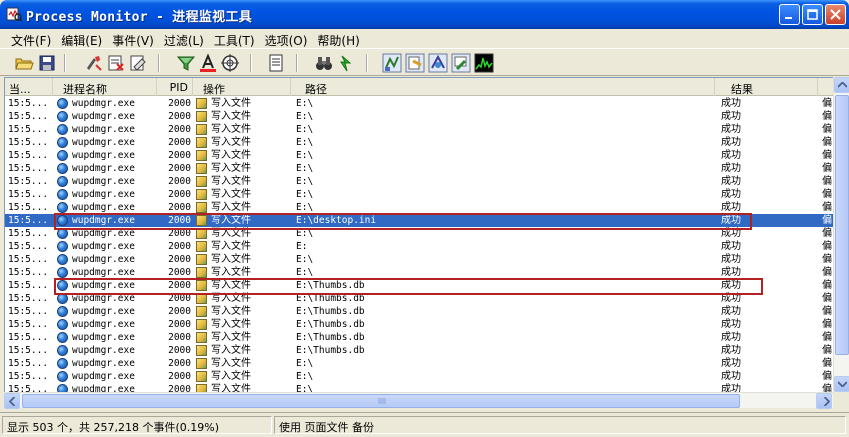 Image resolution: width=849 pixels, height=437 pixels. I want to click on scroll-left-button, so click(12, 401).